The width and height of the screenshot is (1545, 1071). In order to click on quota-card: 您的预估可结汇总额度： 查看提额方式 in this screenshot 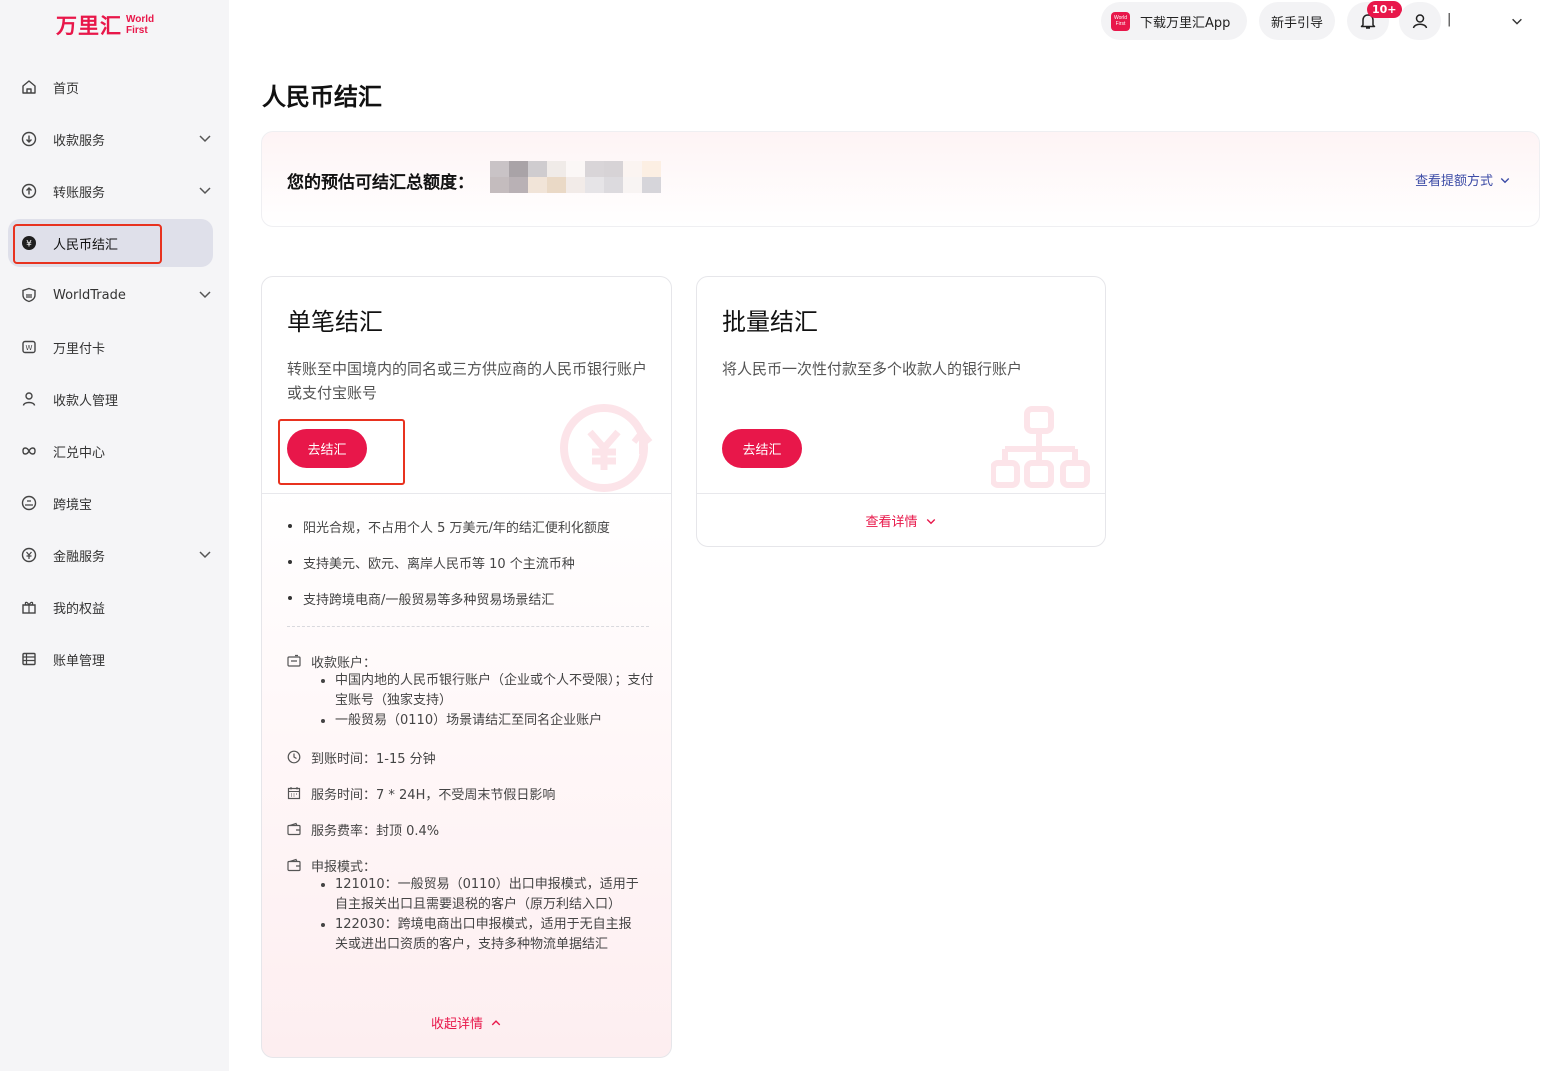, I will do `click(900, 179)`.